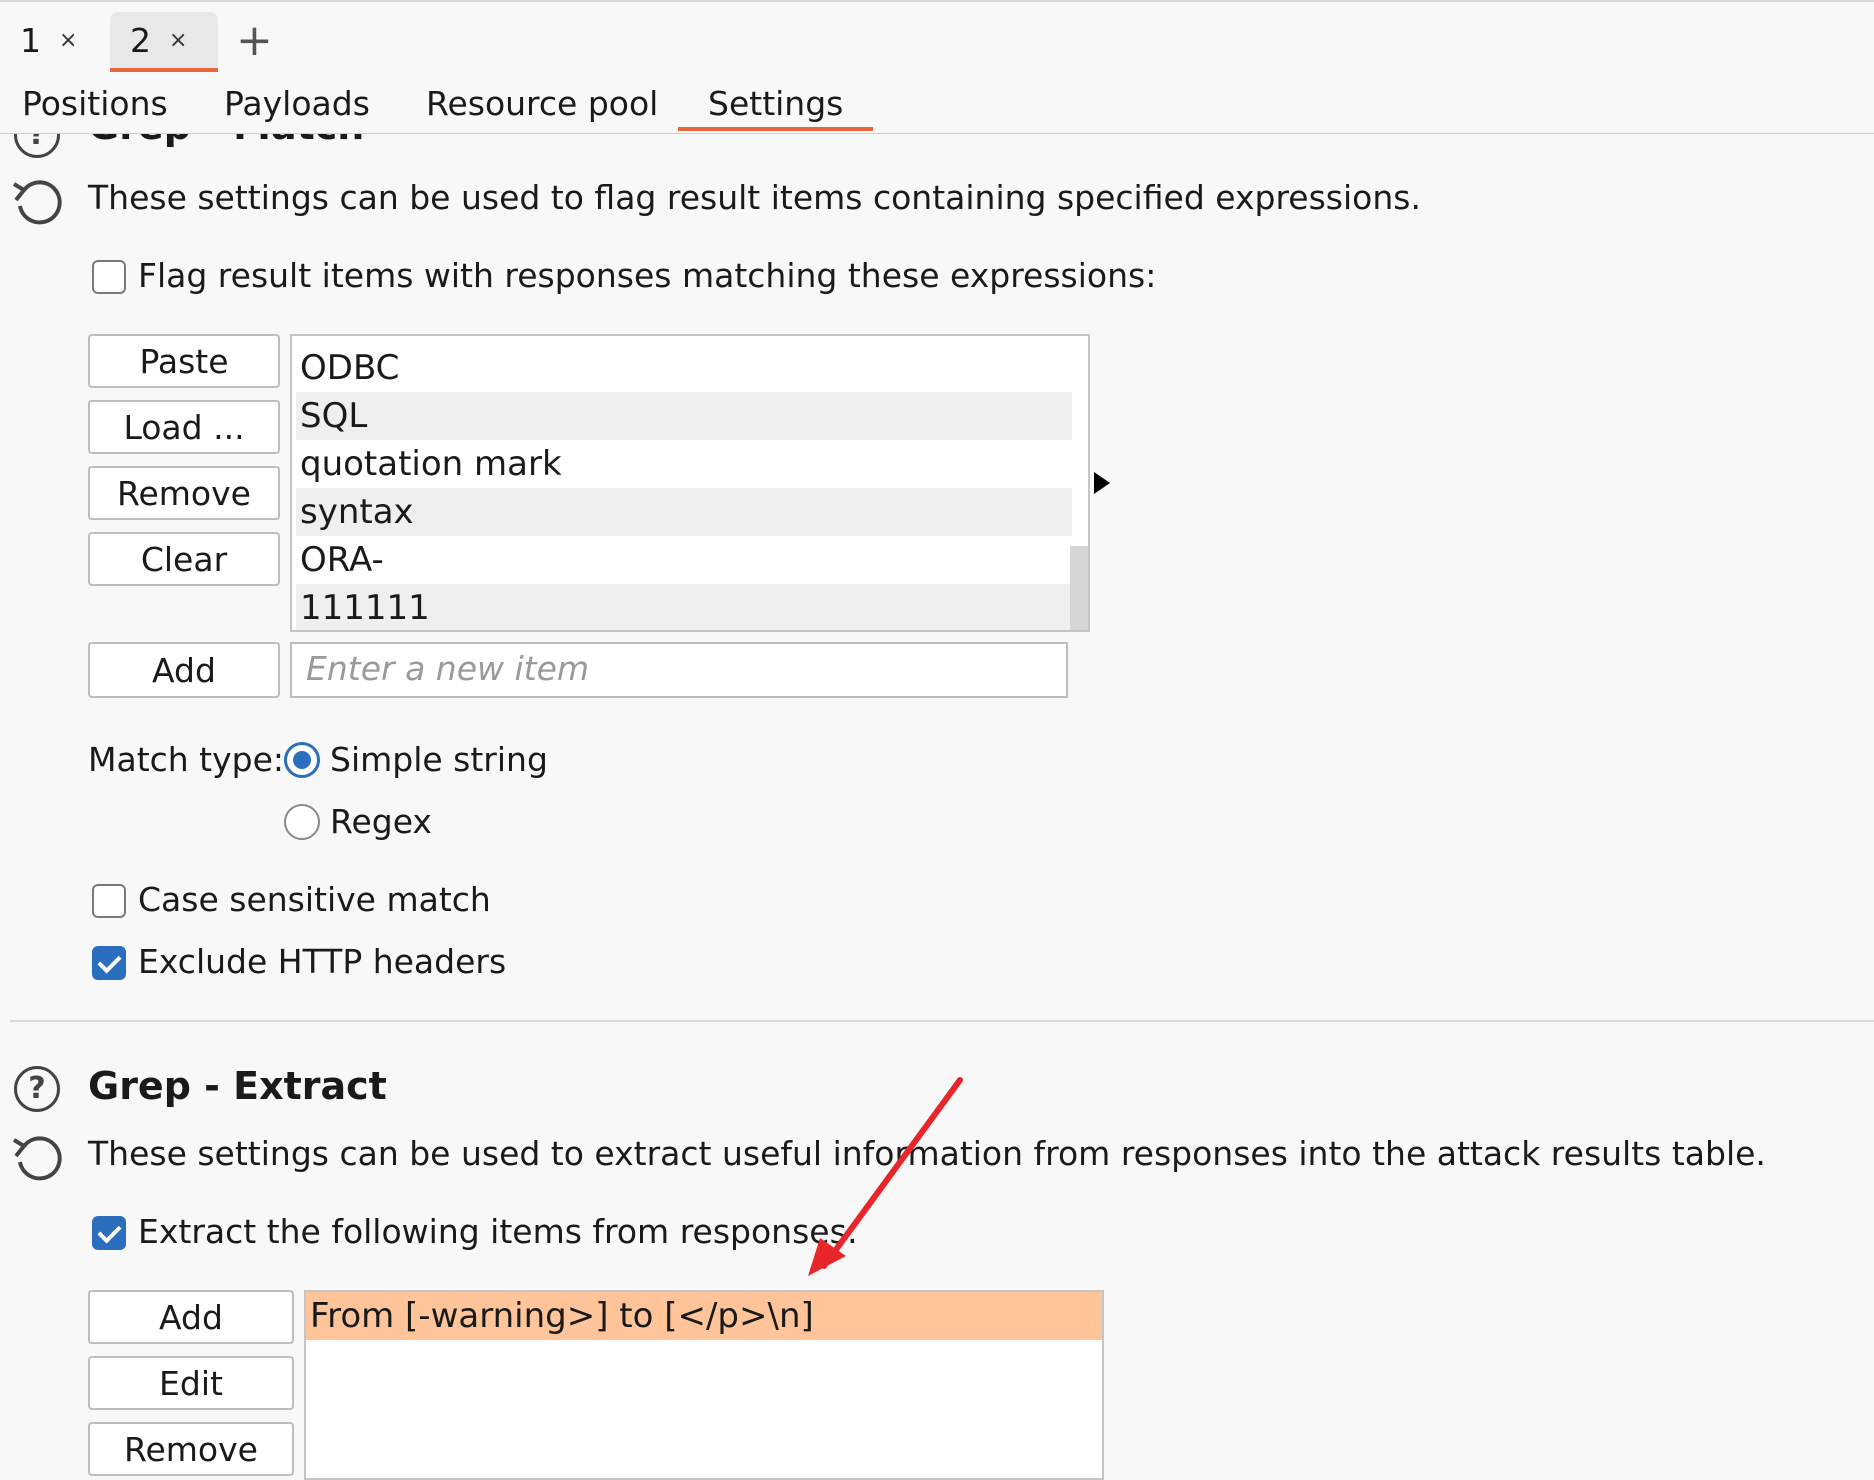 The height and width of the screenshot is (1480, 1874). Describe the element at coordinates (109, 901) in the screenshot. I see `case-sensitive-checkbox` at that location.